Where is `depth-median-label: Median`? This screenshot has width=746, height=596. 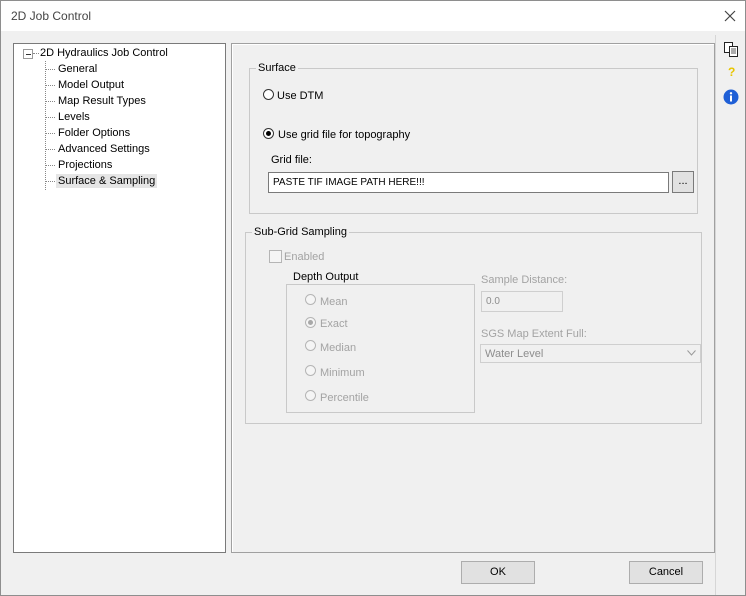 depth-median-label: Median is located at coordinates (338, 348).